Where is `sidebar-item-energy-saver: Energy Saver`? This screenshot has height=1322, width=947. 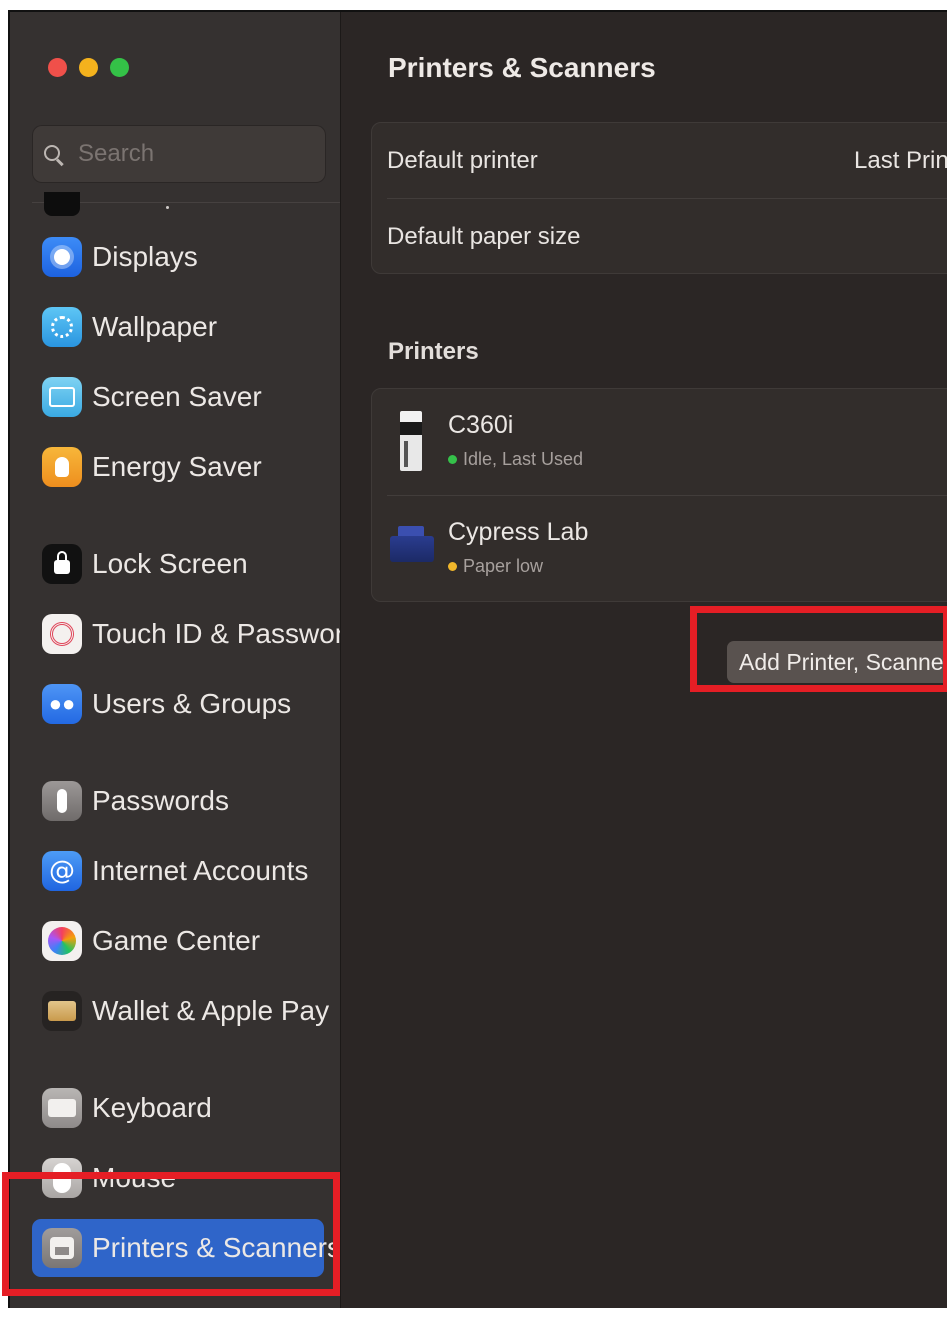
sidebar-item-energy-saver: Energy Saver is located at coordinates (178, 467).